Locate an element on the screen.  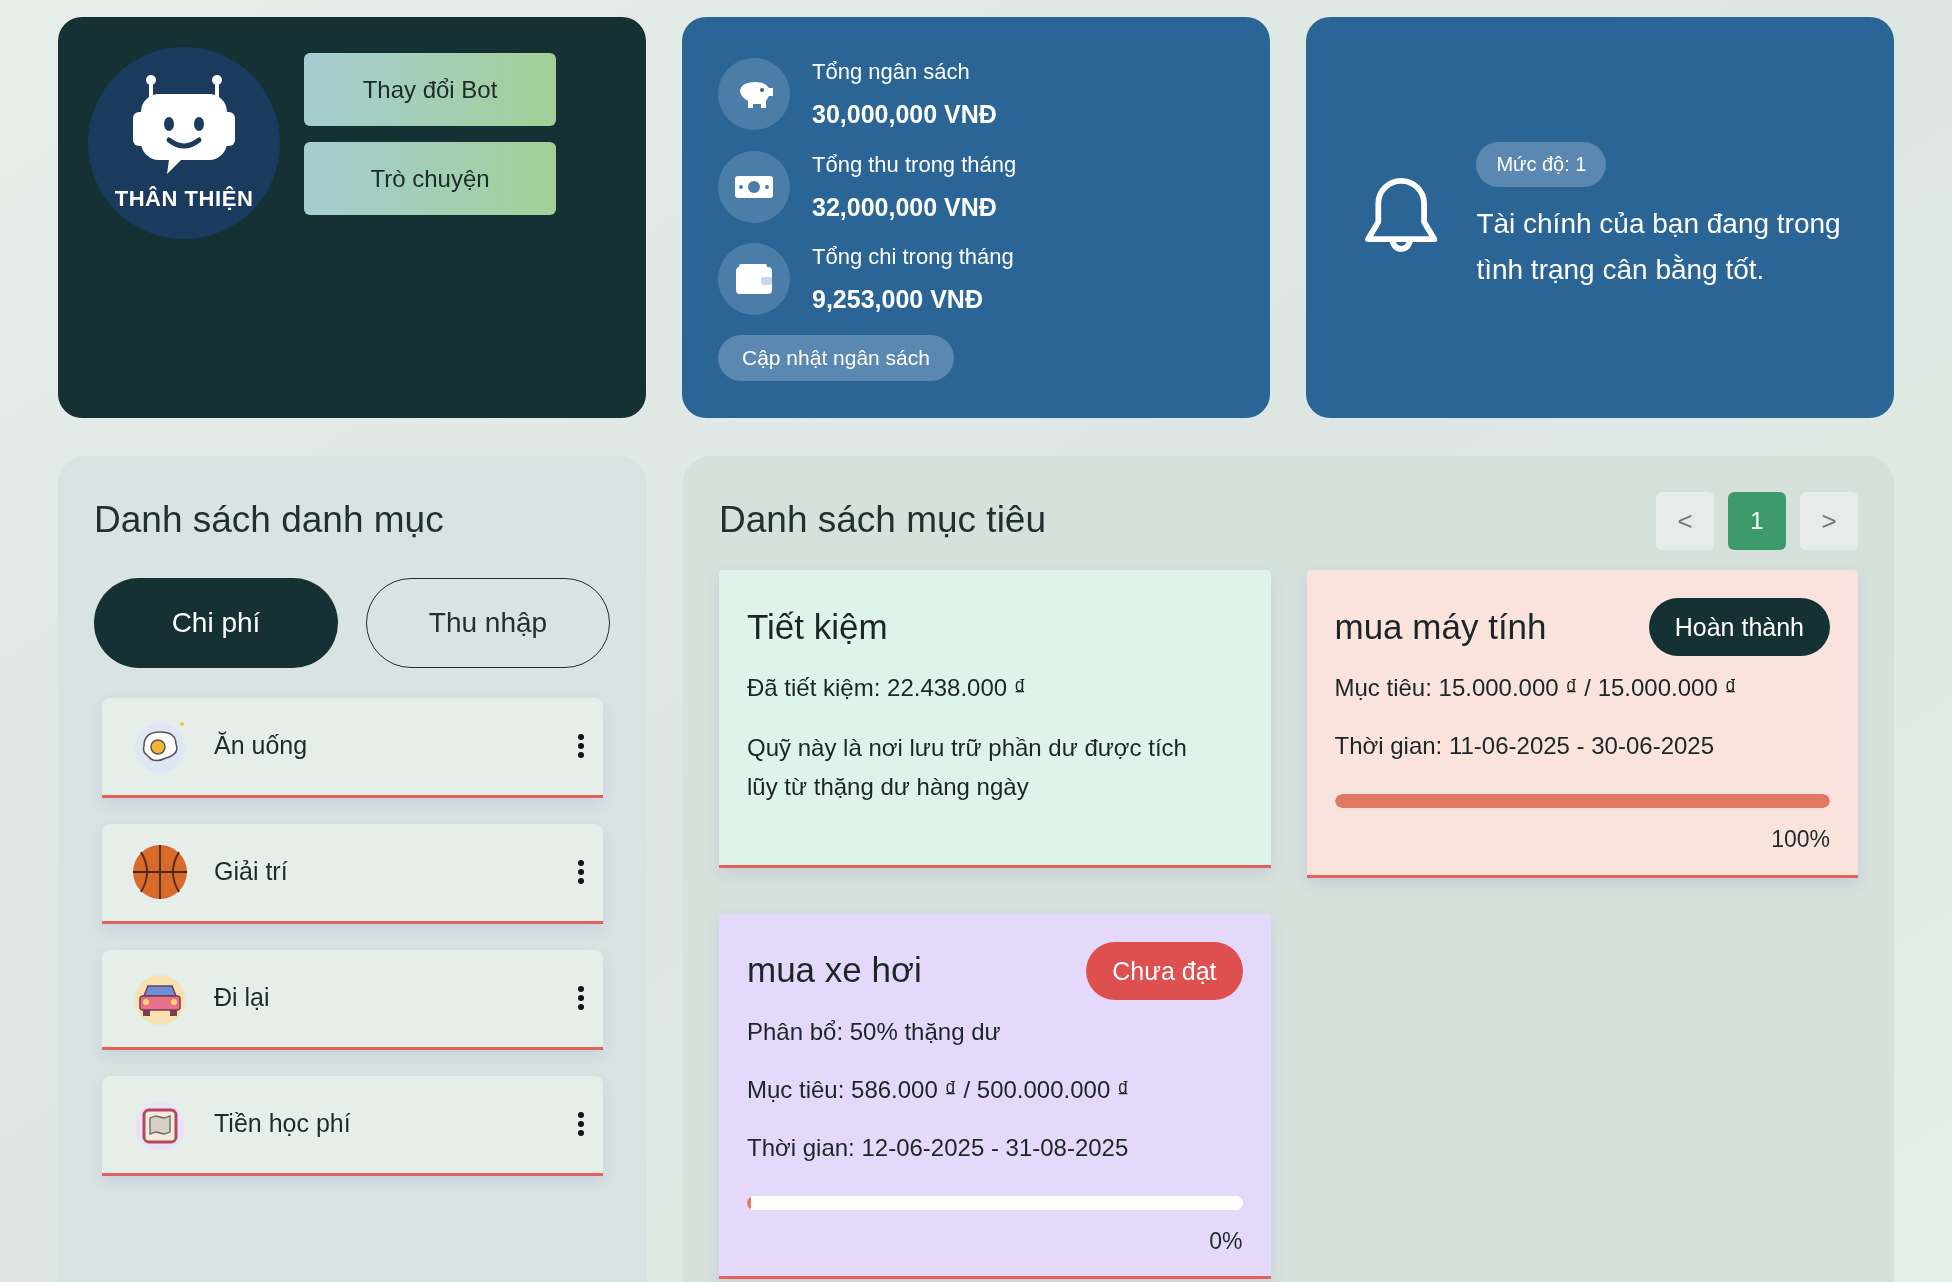
progress-percent: 0% is located at coordinates (1226, 1241).